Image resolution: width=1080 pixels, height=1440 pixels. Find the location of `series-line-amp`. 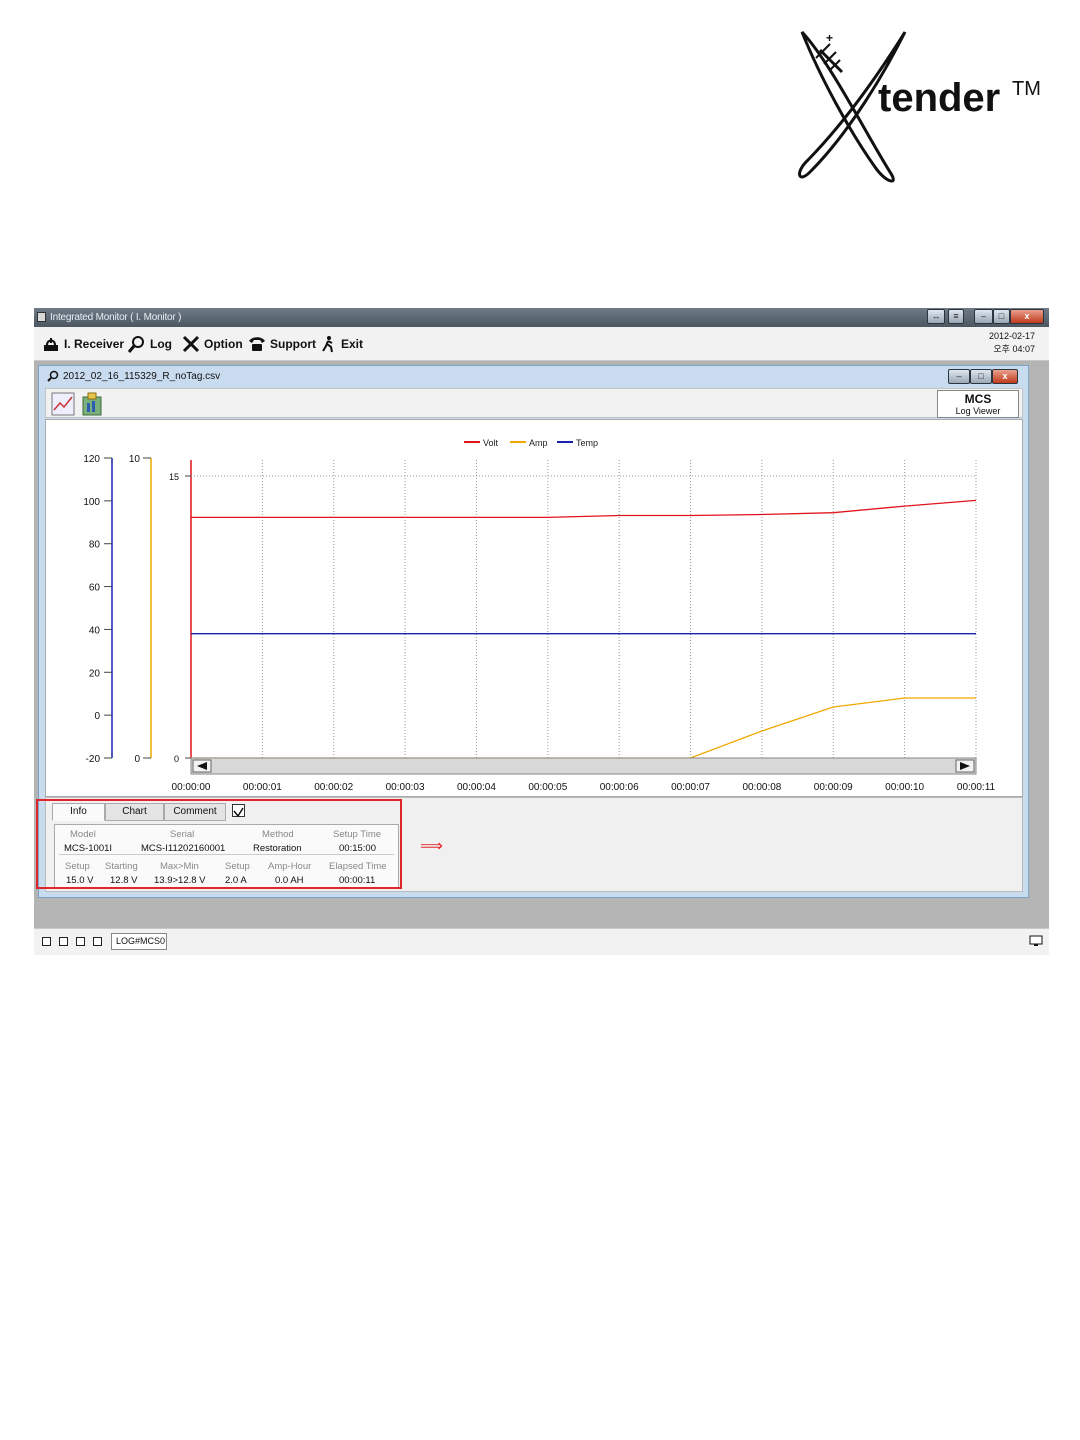

series-line-amp is located at coordinates (583, 728).